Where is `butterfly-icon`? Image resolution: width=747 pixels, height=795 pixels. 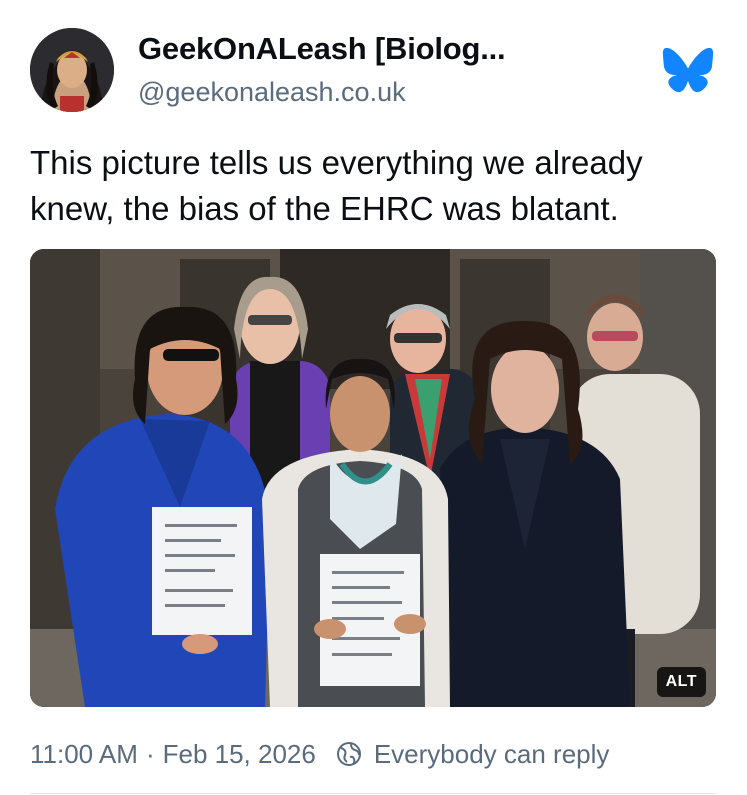
butterfly-icon is located at coordinates (688, 70).